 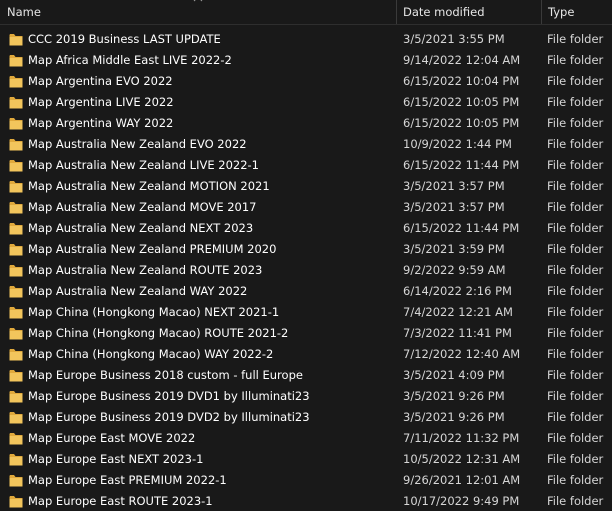 I want to click on file-name: Map China (Hongkong Macao) WAY 2022-2, so click(x=151, y=354).